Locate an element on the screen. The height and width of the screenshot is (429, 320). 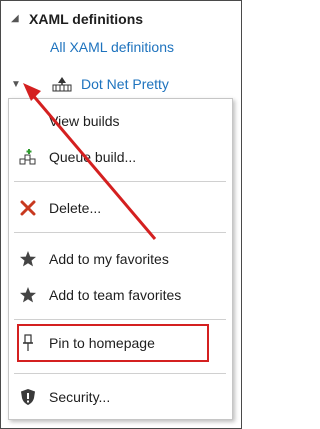
all-xaml-definitions-link: All XAML definitions is located at coordinates (112, 47).